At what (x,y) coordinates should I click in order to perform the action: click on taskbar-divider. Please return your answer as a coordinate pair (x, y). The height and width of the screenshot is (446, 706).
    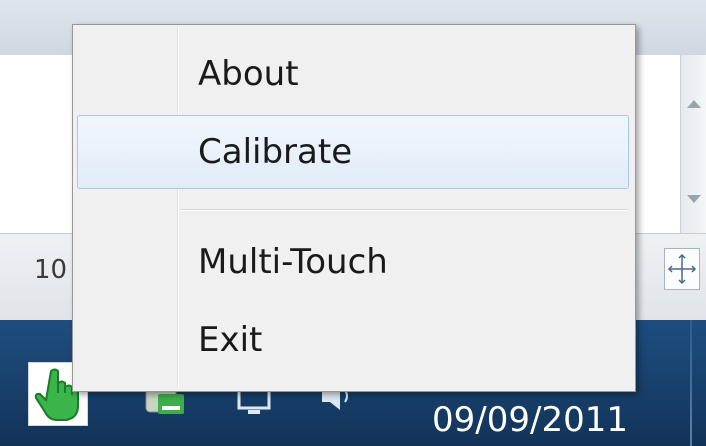
    Looking at the image, I should click on (691, 383).